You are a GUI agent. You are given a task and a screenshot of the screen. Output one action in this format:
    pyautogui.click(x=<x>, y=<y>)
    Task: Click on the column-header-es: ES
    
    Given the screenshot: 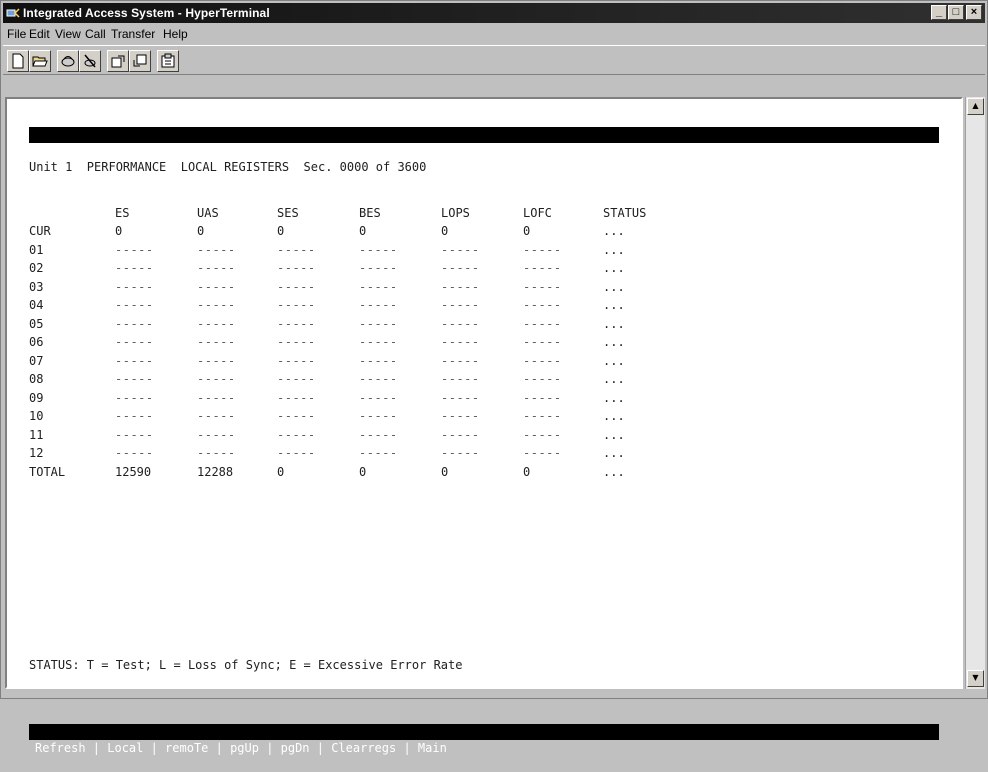 What is the action you would take?
    pyautogui.click(x=122, y=213)
    